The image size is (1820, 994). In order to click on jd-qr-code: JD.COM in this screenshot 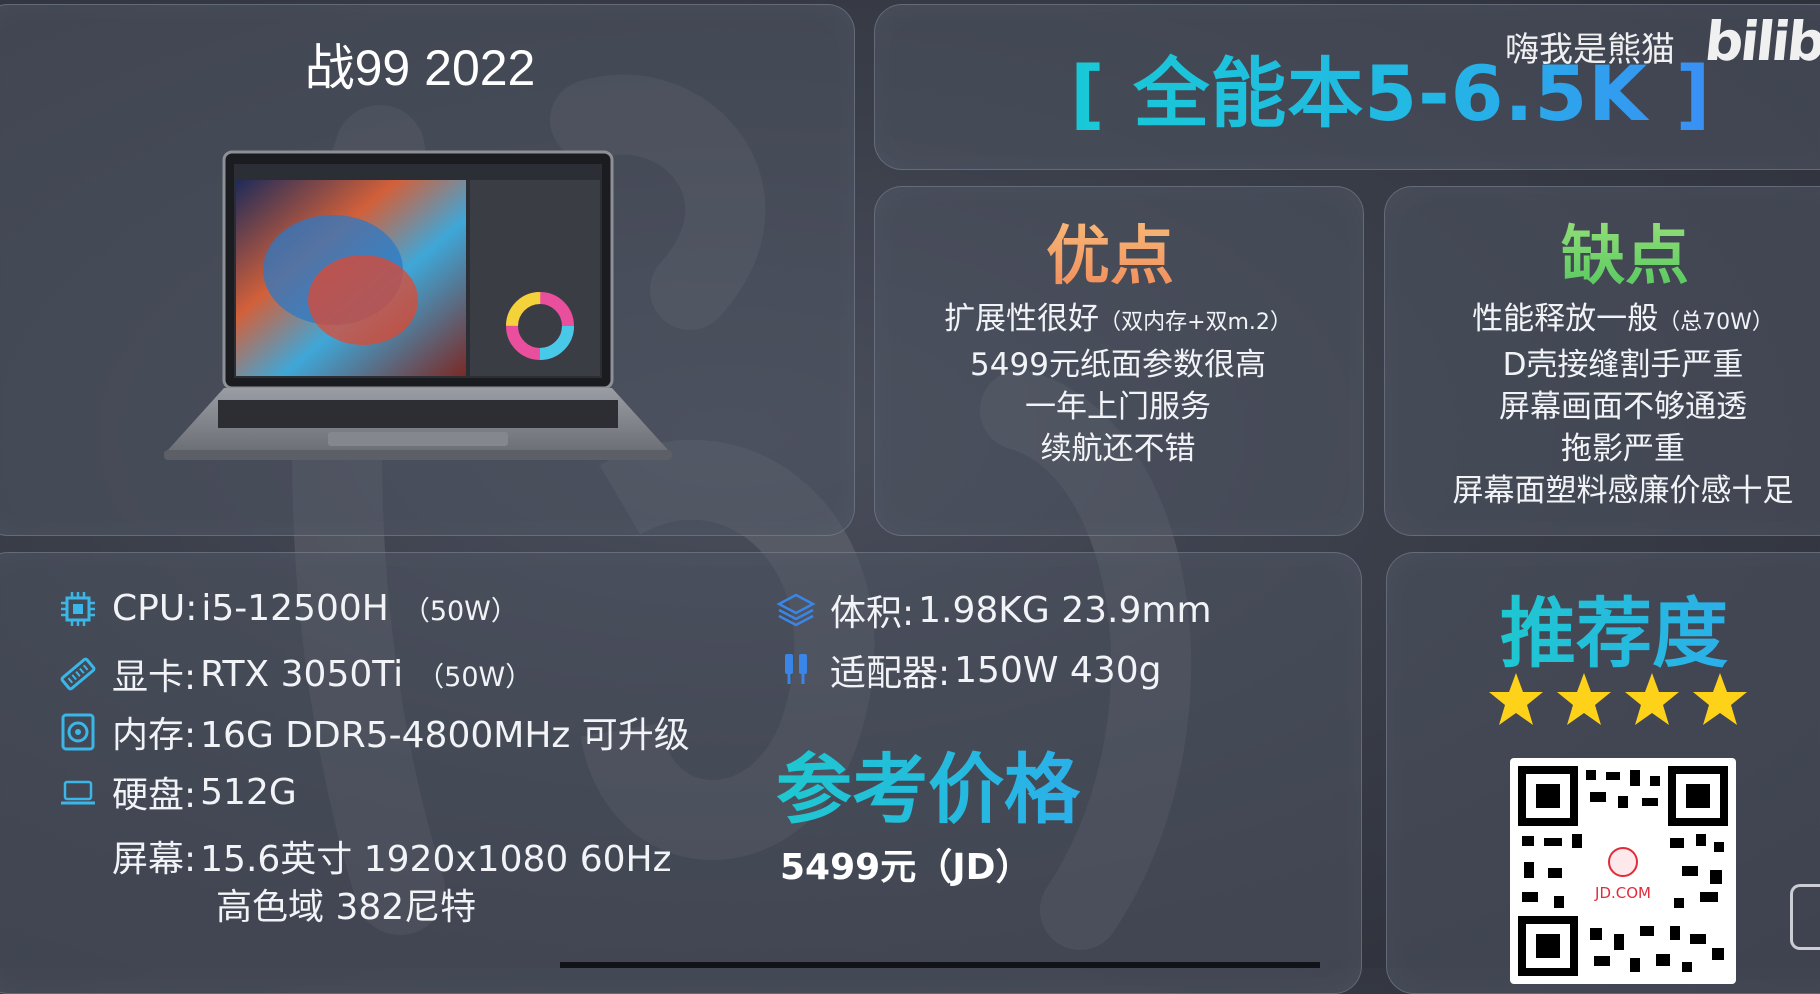, I will do `click(1623, 871)`.